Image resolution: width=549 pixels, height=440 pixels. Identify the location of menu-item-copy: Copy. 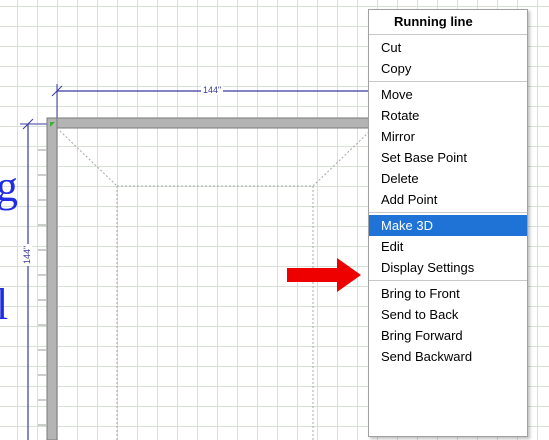
(448, 68).